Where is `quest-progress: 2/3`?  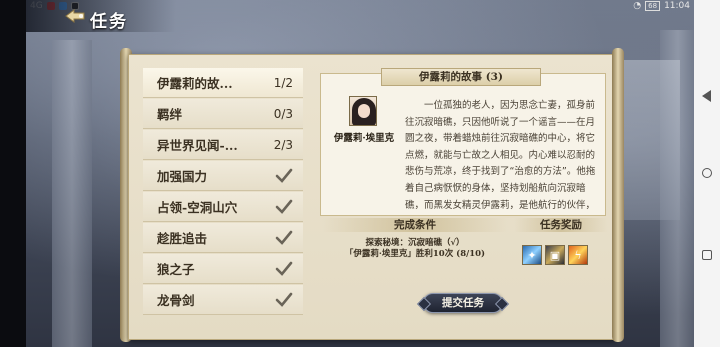 quest-progress: 2/3 is located at coordinates (283, 144).